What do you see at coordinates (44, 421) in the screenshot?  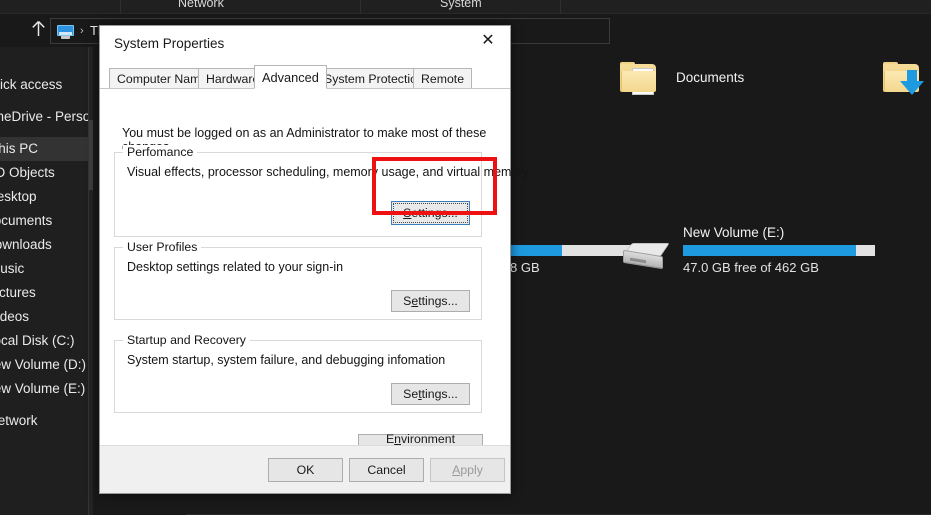 I see `sidebar-item-network: Network` at bounding box center [44, 421].